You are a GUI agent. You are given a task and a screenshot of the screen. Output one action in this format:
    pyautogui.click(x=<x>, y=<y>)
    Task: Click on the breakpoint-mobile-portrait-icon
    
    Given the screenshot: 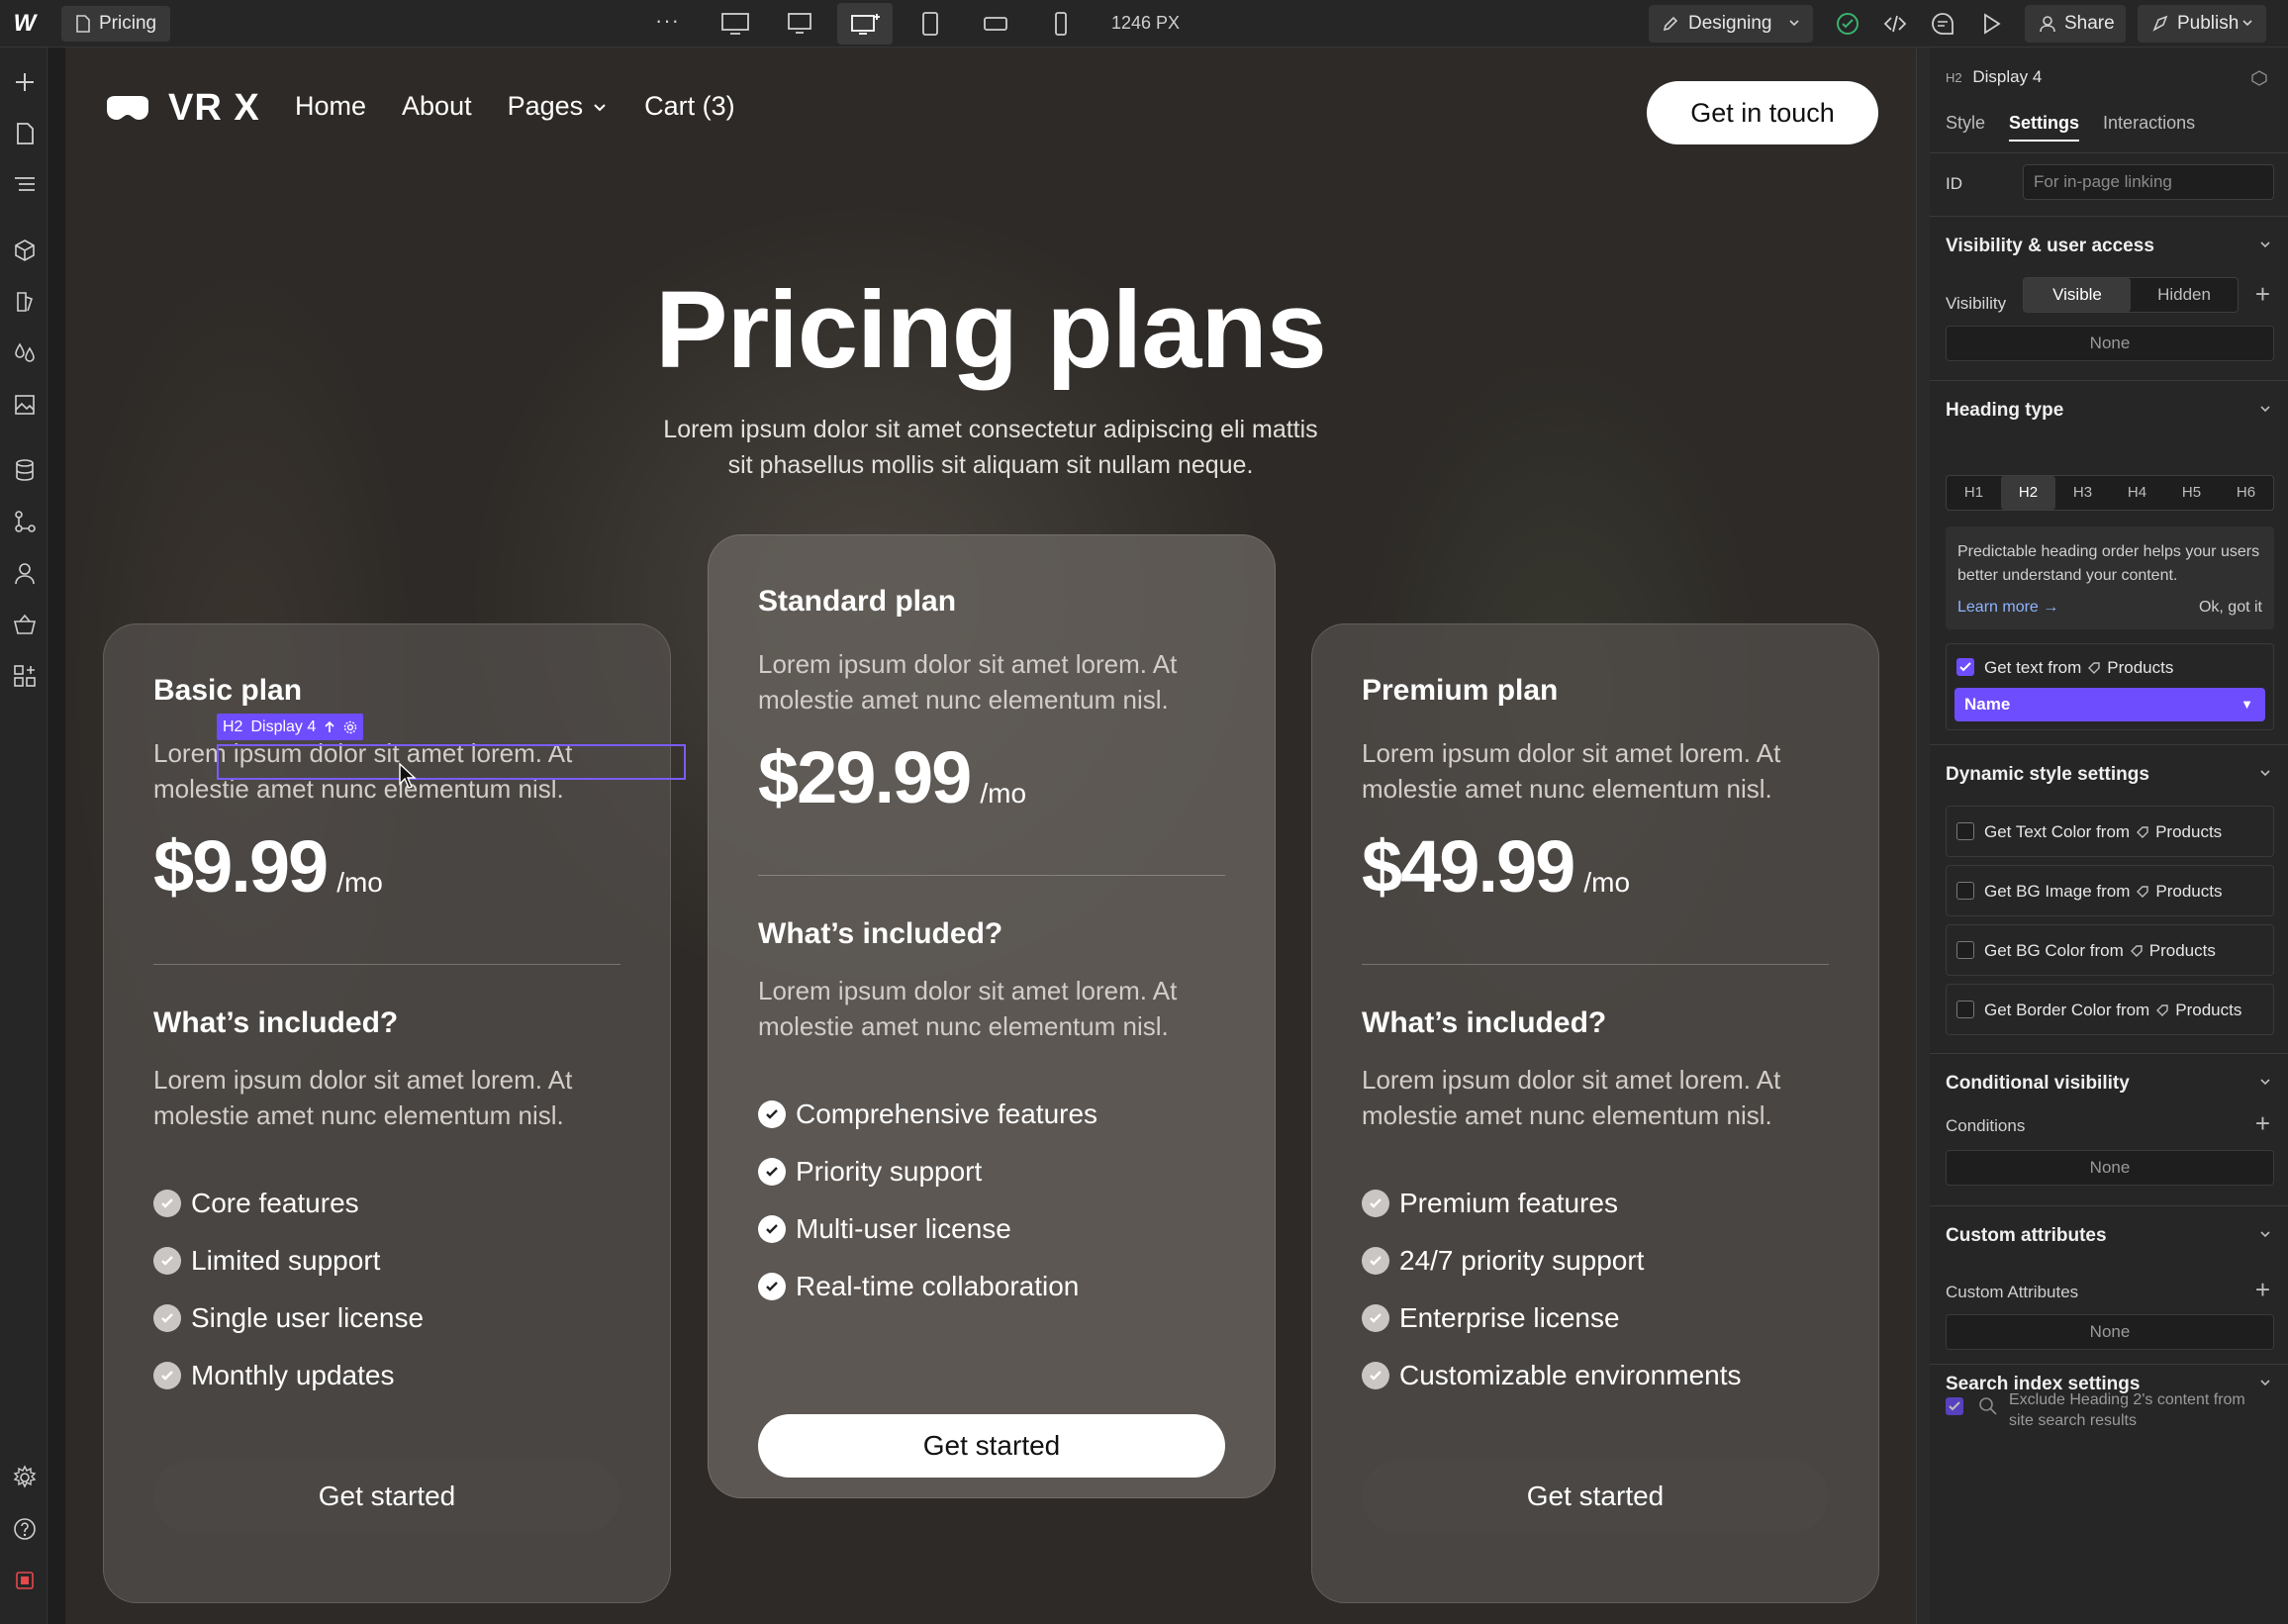 What is the action you would take?
    pyautogui.click(x=1061, y=24)
    